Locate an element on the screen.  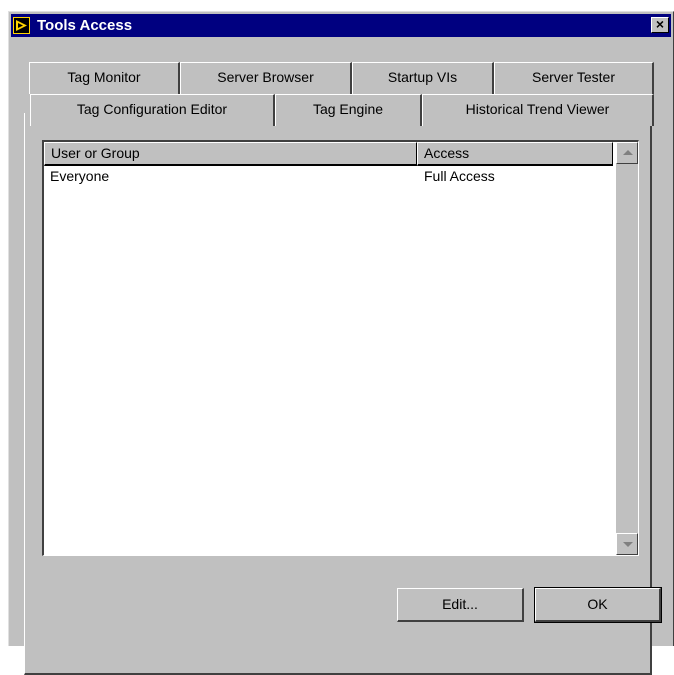
arrow-down-icon is located at coordinates (628, 544).